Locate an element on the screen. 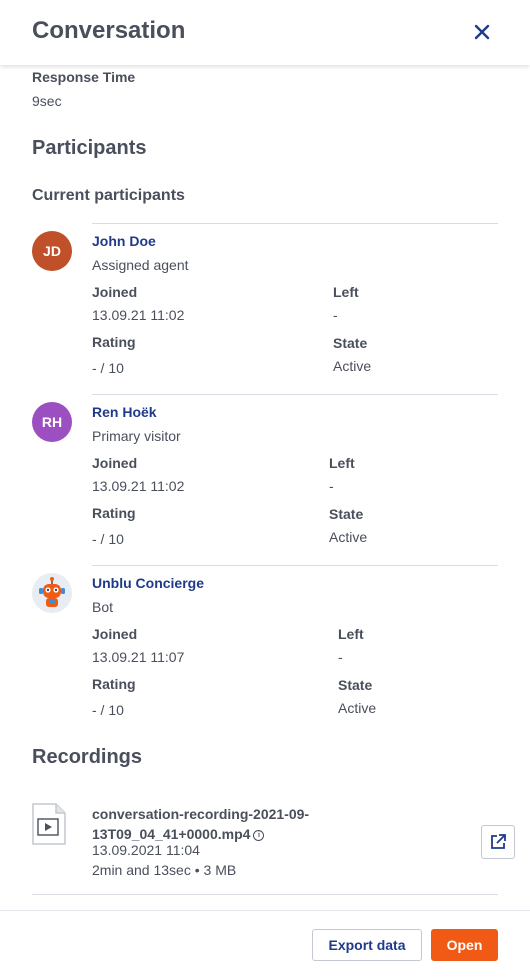 The image size is (530, 977). response-time-value: 9sec is located at coordinates (47, 101).